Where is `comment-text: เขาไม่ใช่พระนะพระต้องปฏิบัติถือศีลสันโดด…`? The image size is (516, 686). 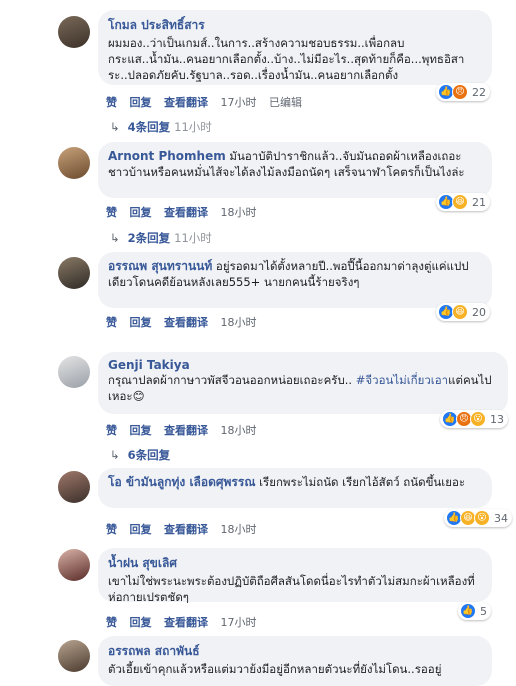
comment-text: เขาไม่ใช่พระนะพระต้องปฏิบัติถือศีลสันโดด… is located at coordinates (291, 589).